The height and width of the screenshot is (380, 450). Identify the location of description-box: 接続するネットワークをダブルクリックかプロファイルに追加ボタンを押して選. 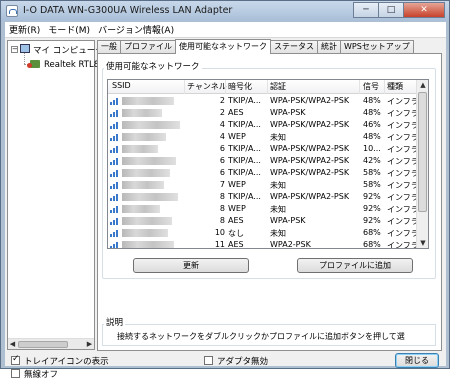
(269, 335).